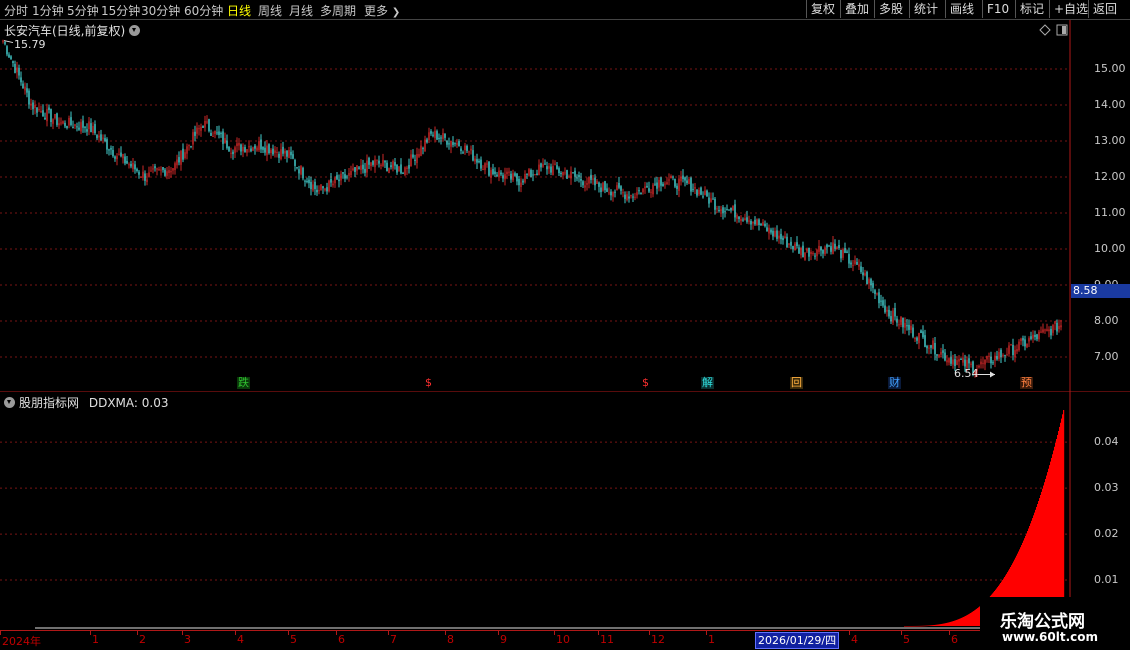 The width and height of the screenshot is (1130, 650). Describe the element at coordinates (450, 639) in the screenshot. I see `date-tick-label: 8` at that location.